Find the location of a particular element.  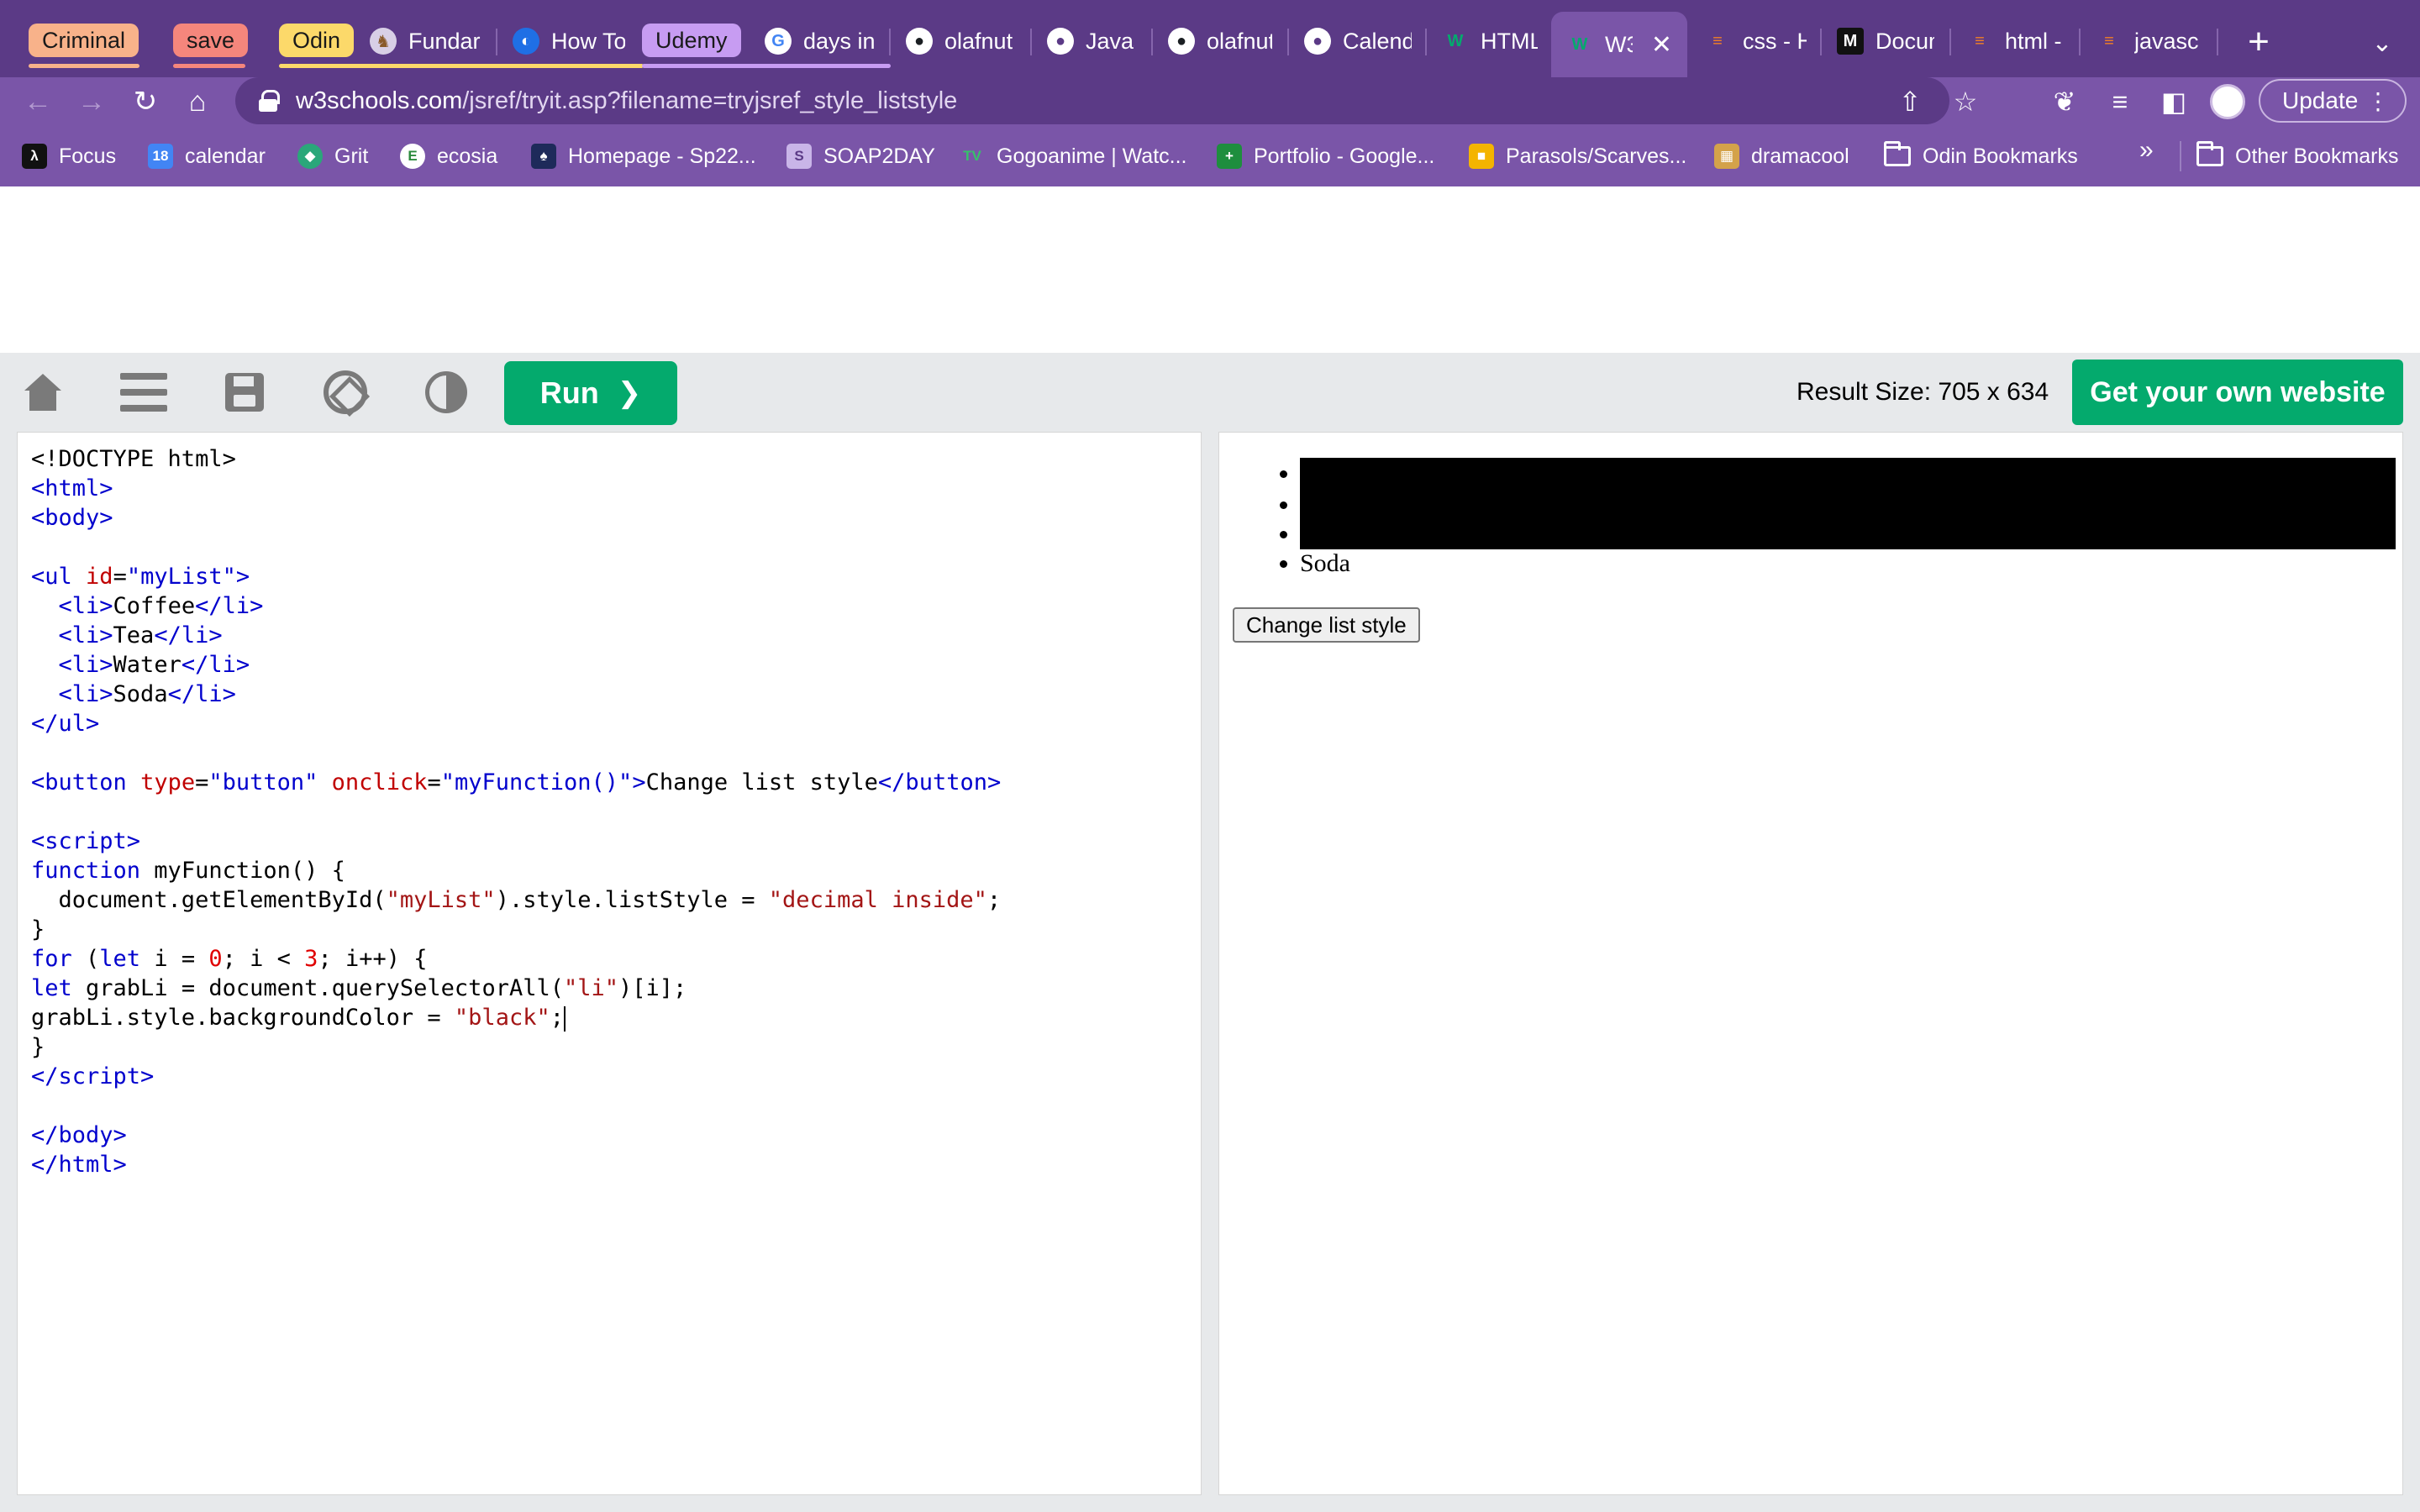

tab-search-button: ⌄ is located at coordinates (2382, 43).